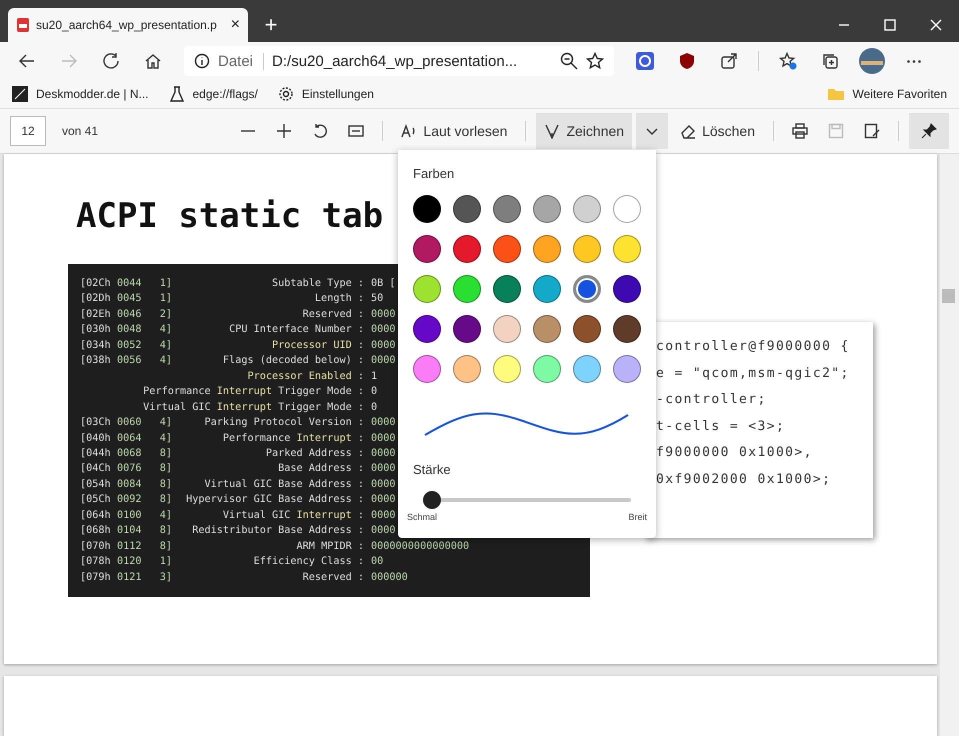  Describe the element at coordinates (711, 400) in the screenshot. I see `code-line: -controller;` at that location.